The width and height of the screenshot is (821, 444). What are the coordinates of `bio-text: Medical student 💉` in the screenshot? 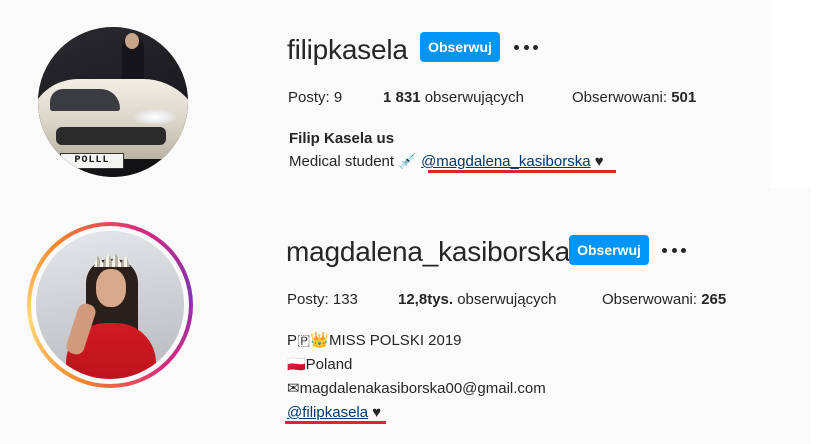 It's located at (353, 161).